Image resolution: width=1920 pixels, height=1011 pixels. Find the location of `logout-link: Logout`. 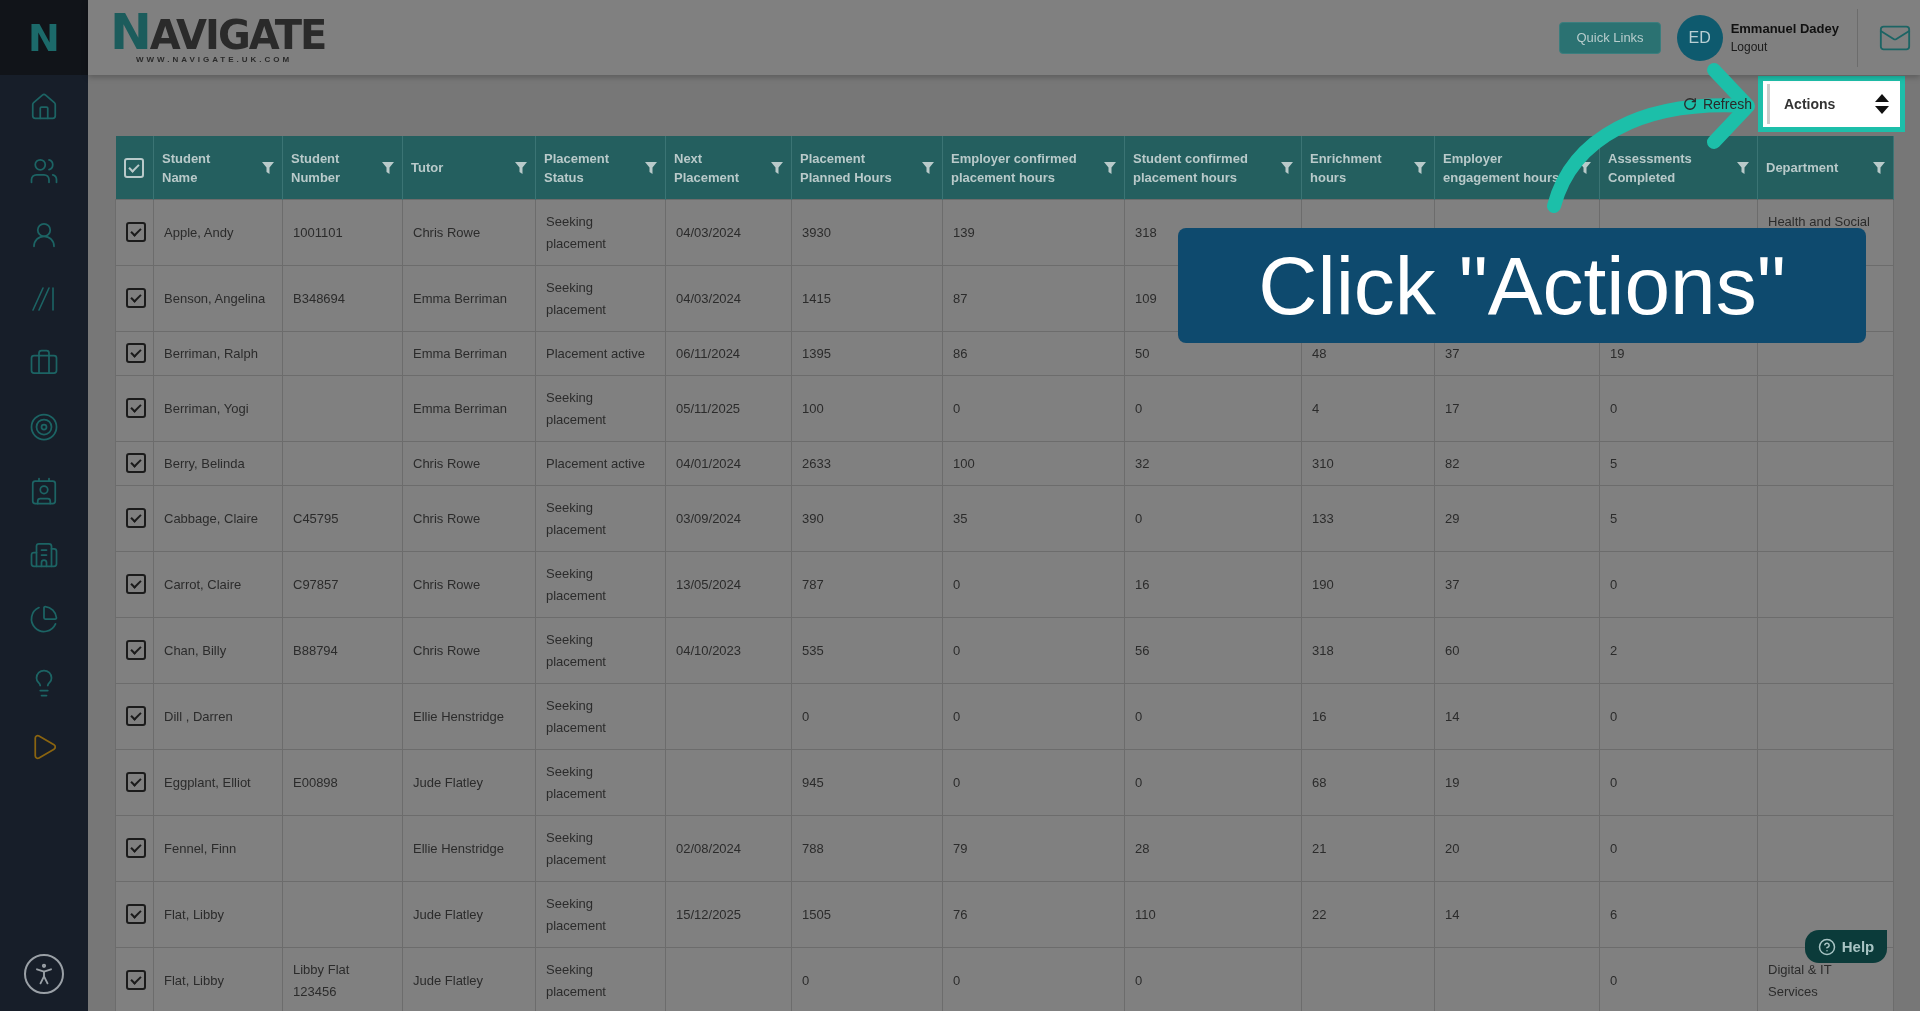

logout-link: Logout is located at coordinates (1784, 47).